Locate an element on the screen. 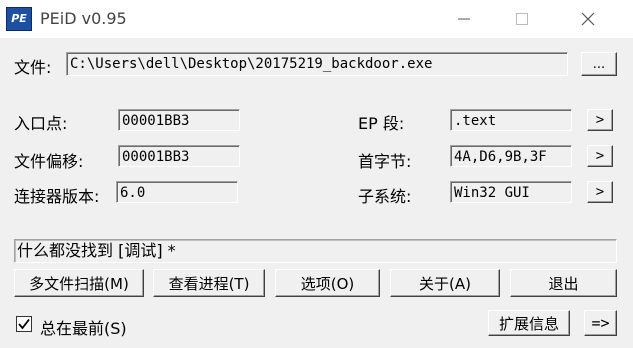 The width and height of the screenshot is (633, 348). entry-point-label: 入口点: is located at coordinates (41, 123).